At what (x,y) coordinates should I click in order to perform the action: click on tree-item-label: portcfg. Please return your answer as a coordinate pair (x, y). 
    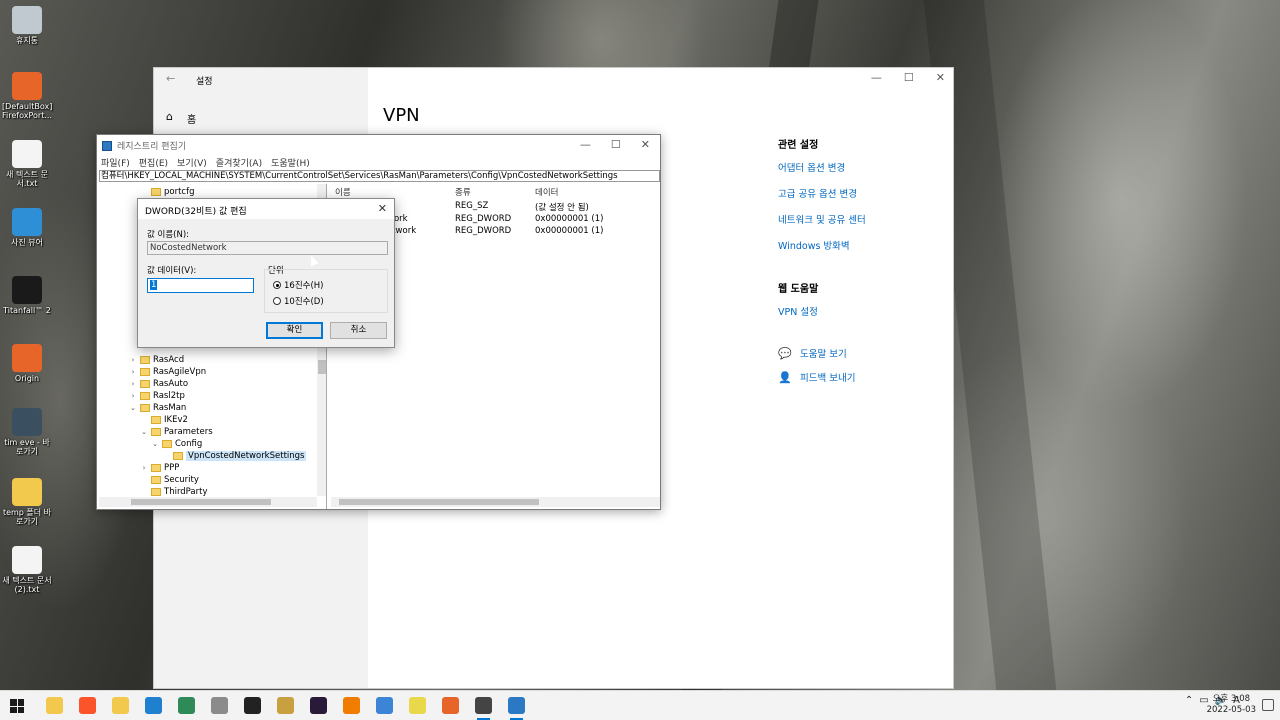
    Looking at the image, I should click on (179, 192).